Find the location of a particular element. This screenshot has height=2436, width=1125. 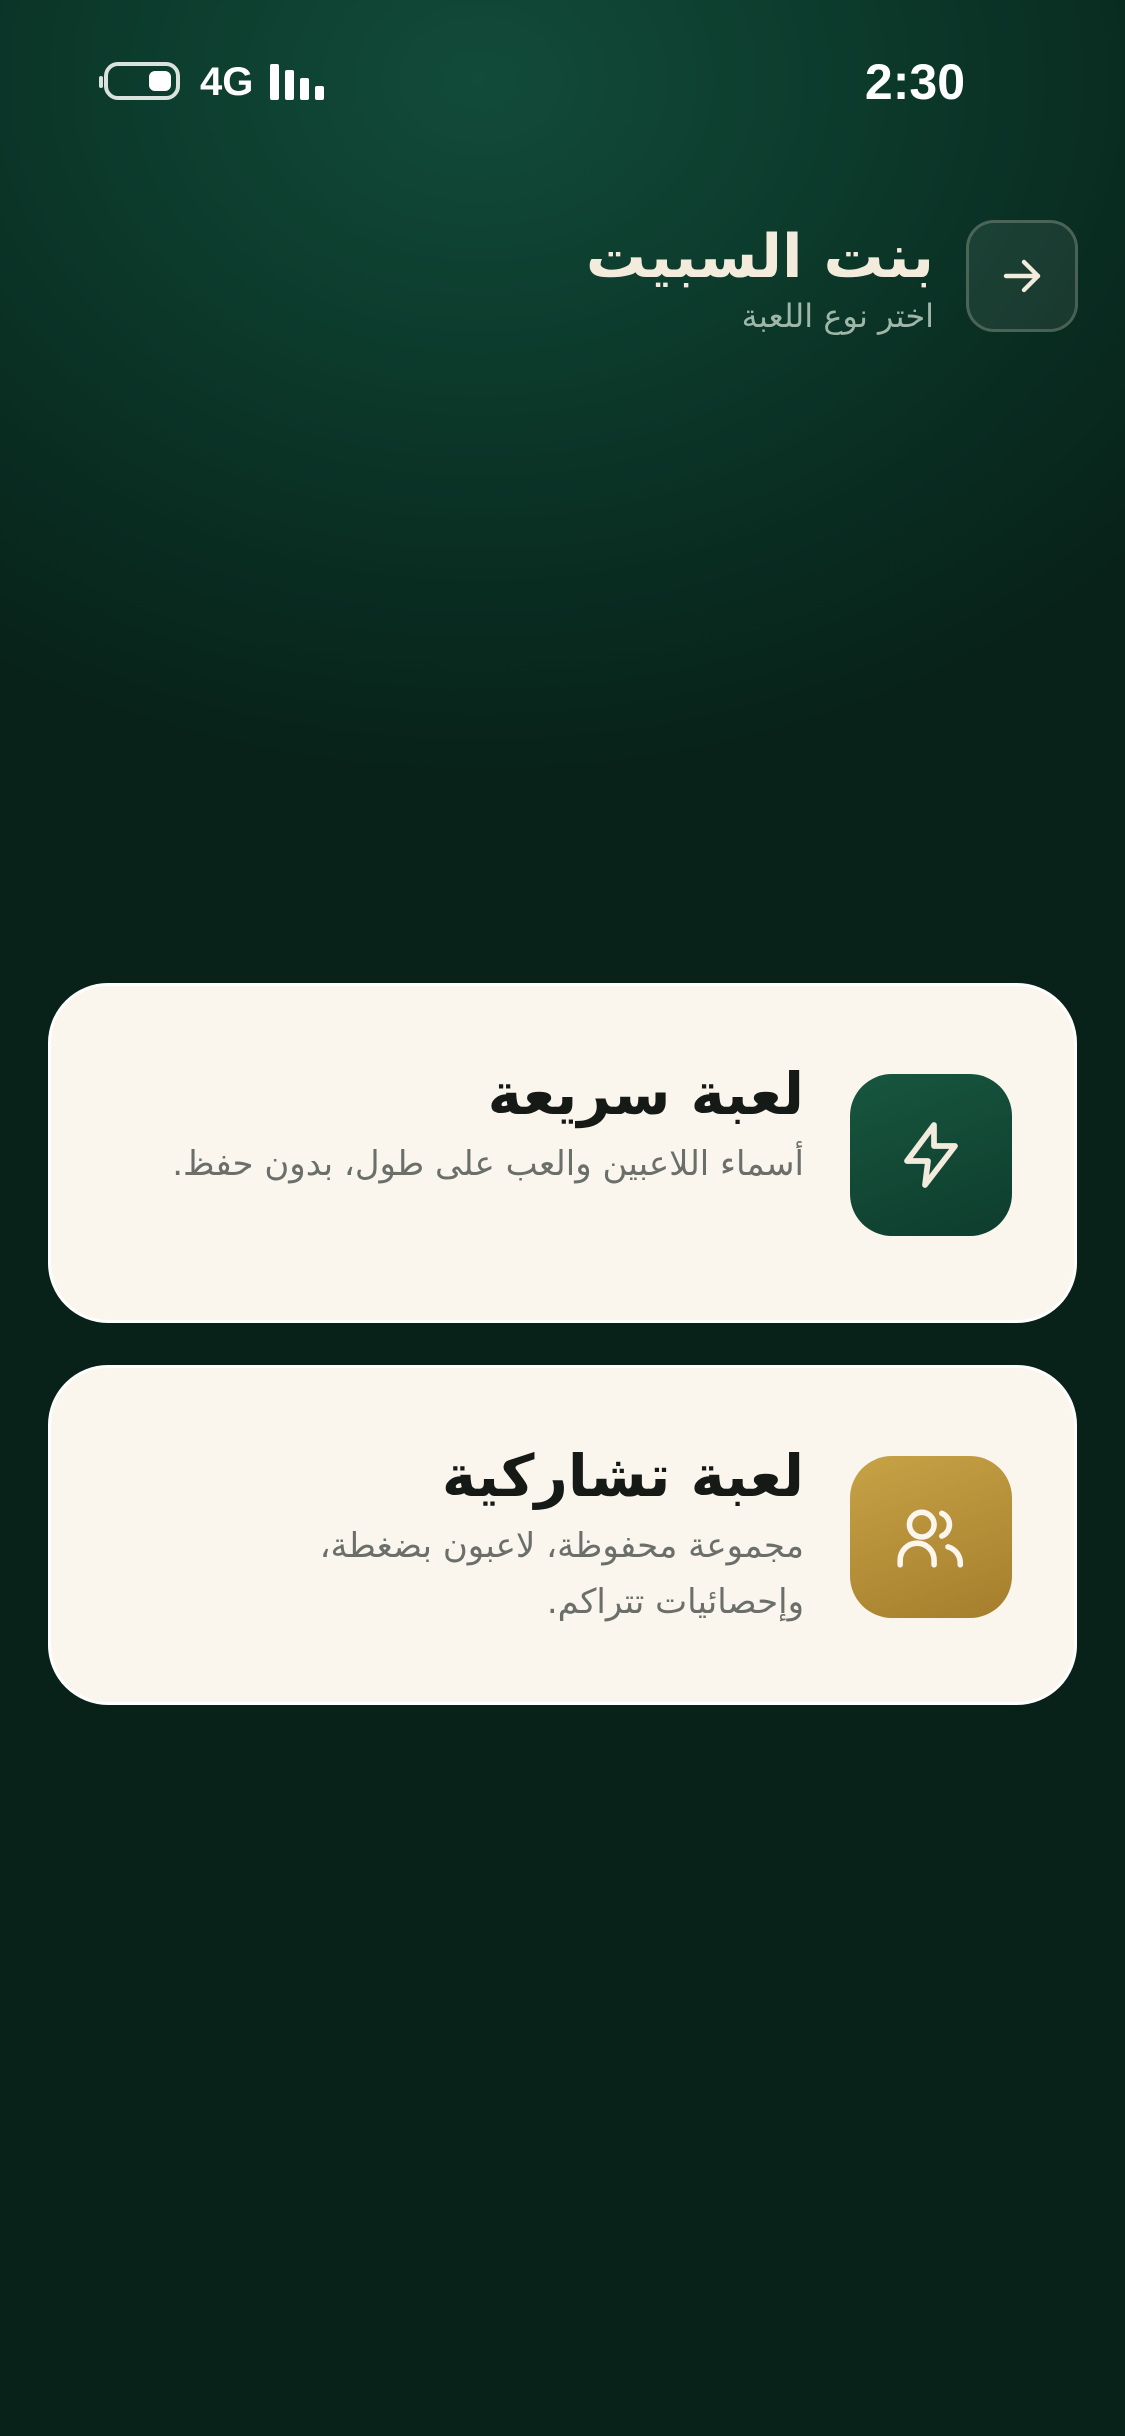

lightning-bolt-icon is located at coordinates (931, 1155).